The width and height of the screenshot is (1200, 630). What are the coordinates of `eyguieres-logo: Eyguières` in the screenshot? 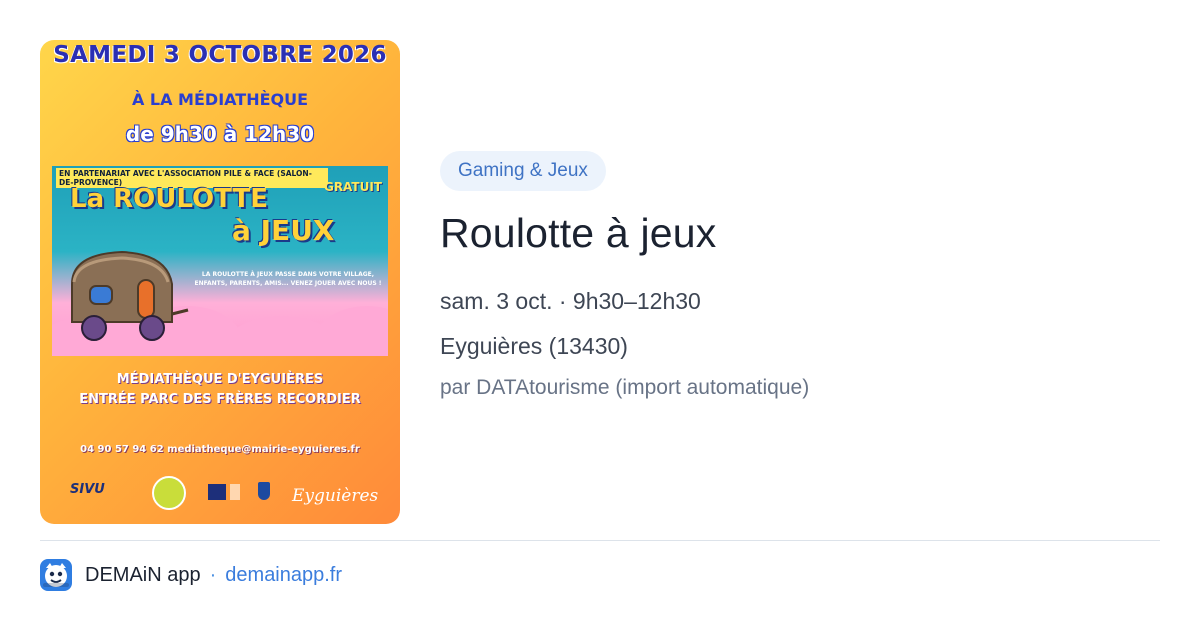 It's located at (335, 496).